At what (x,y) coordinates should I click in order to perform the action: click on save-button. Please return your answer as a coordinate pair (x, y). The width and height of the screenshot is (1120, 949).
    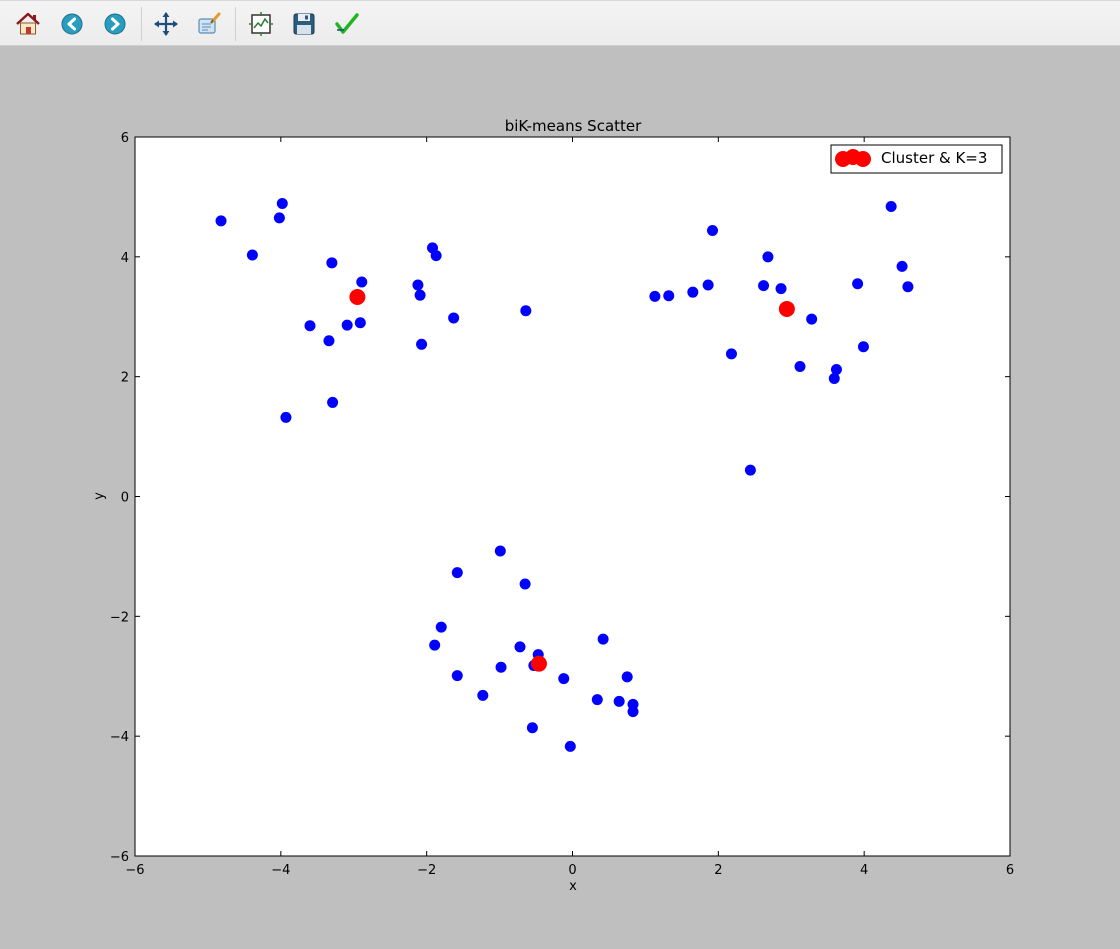
    Looking at the image, I should click on (304, 24).